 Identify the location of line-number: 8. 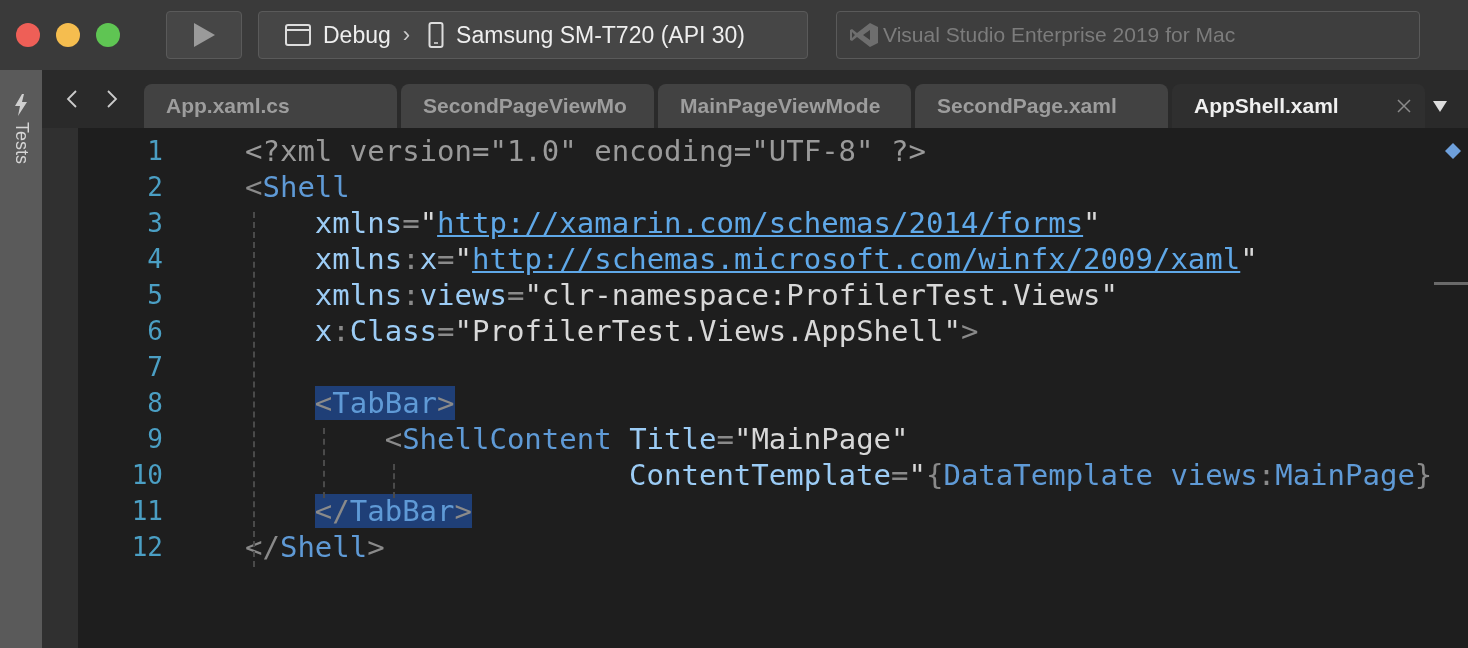
(155, 403).